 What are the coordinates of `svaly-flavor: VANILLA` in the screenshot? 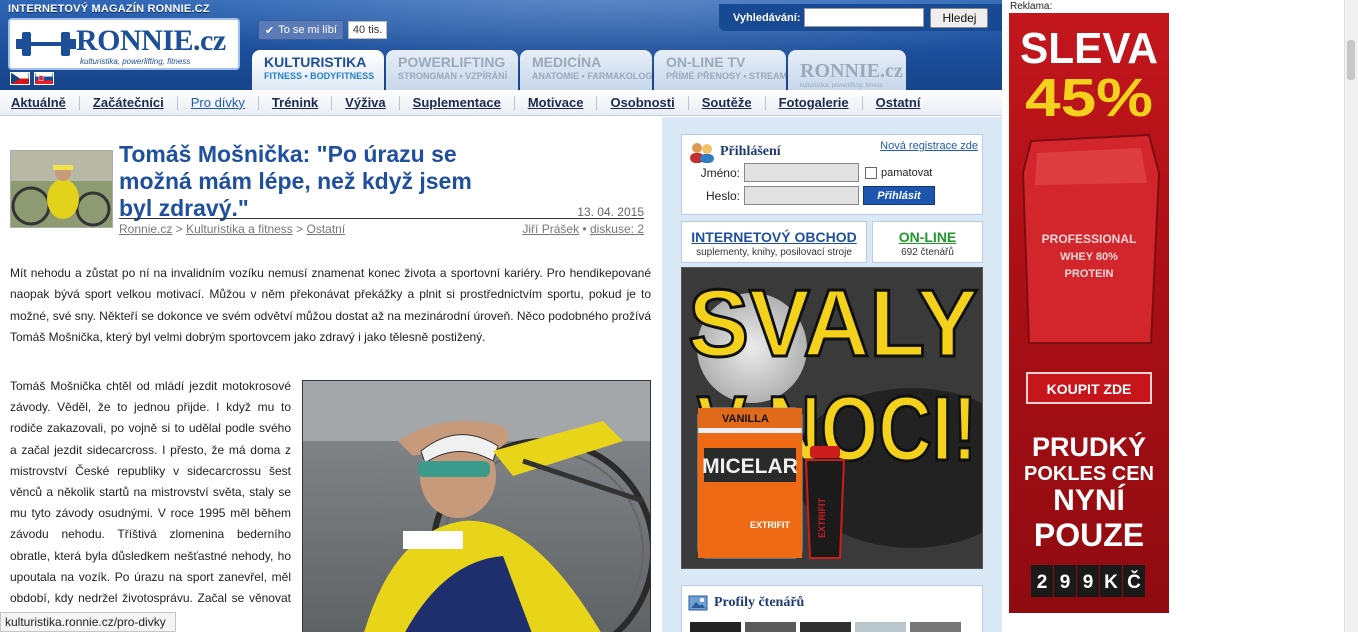 It's located at (745, 419).